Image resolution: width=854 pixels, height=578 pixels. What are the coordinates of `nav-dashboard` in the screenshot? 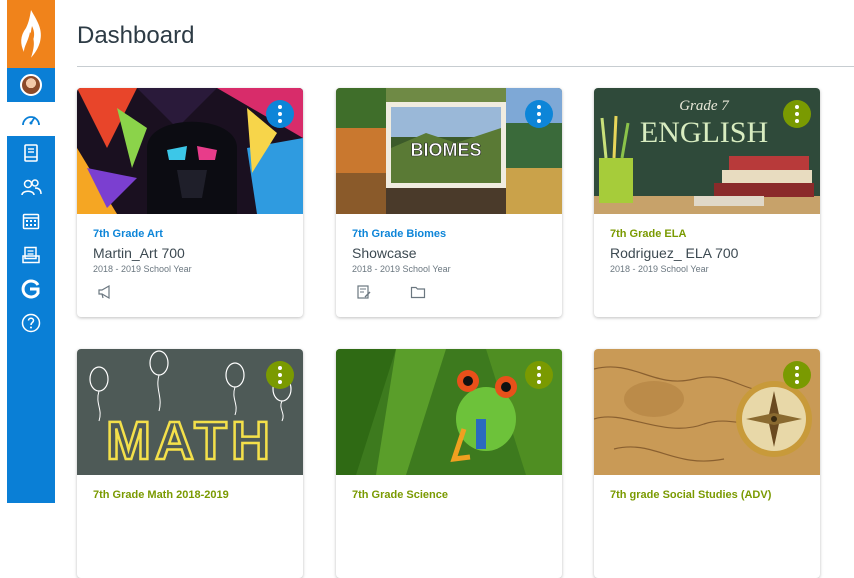 It's located at (31, 119).